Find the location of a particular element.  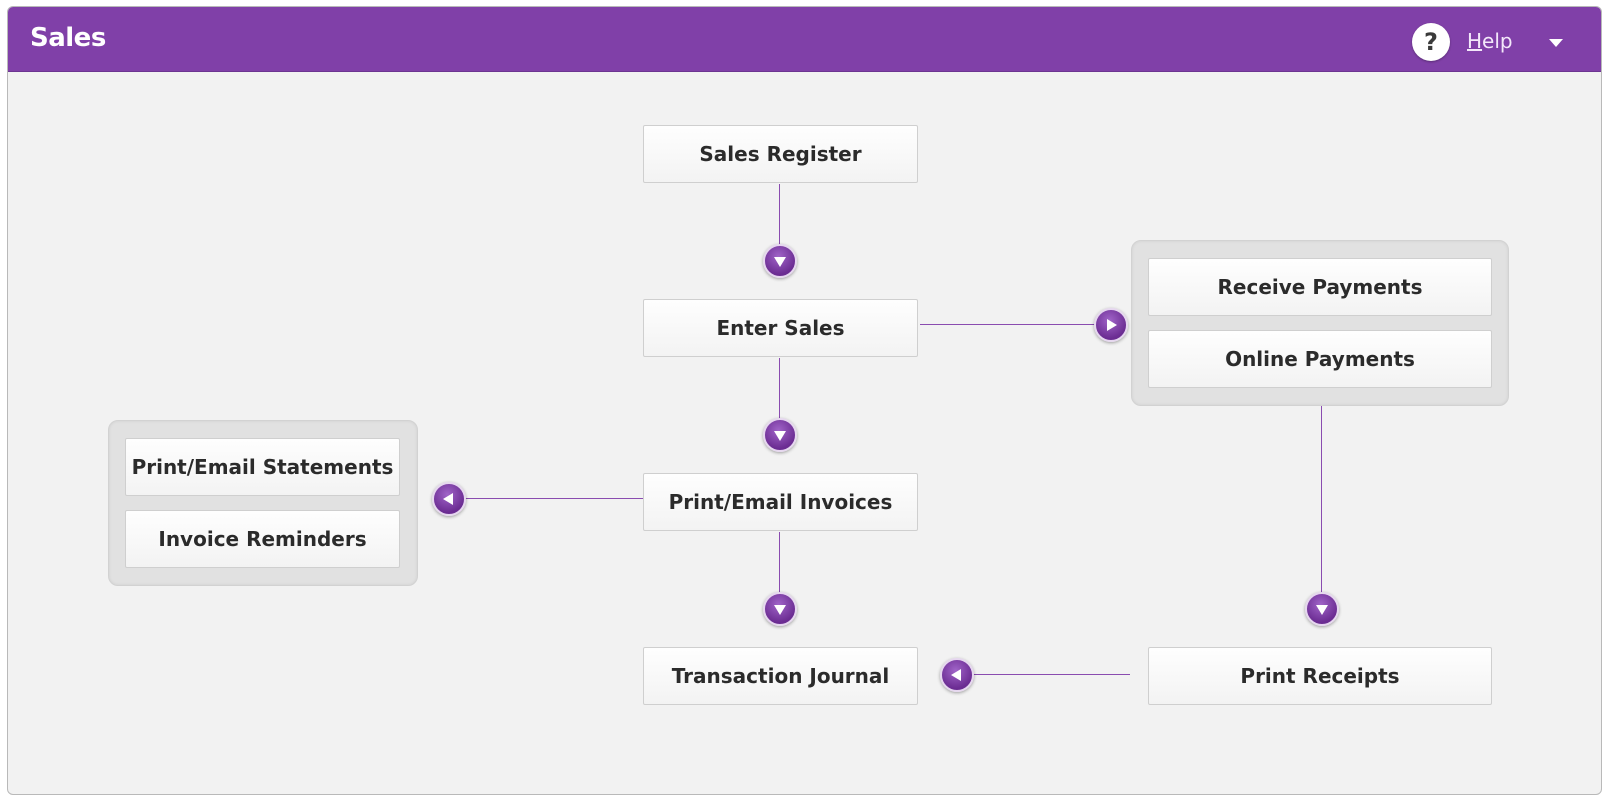

transaction-journal-button: Transaction Journal is located at coordinates (780, 676).